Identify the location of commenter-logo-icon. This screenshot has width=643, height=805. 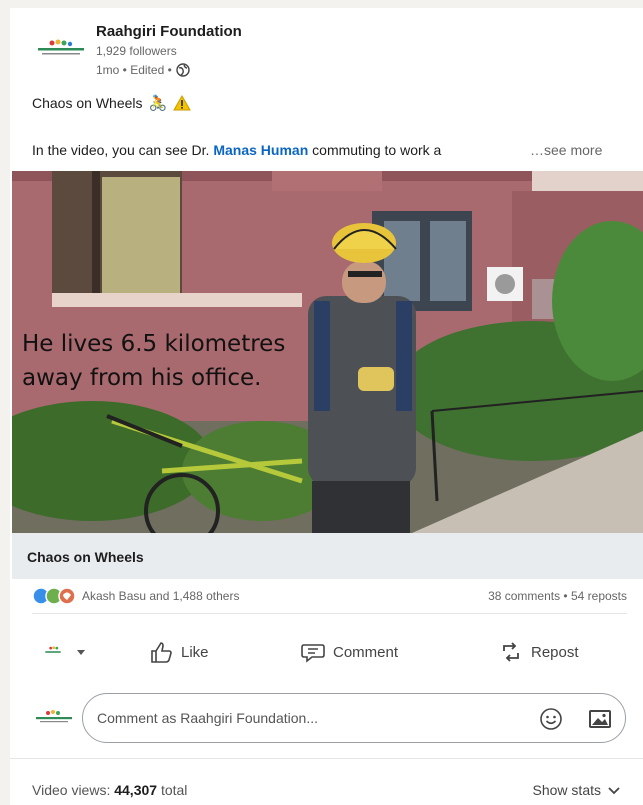
(54, 716).